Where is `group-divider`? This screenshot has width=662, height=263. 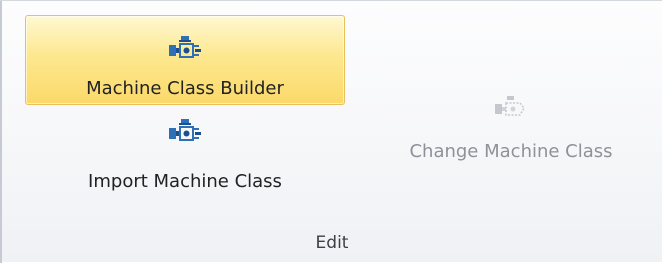
group-divider is located at coordinates (1, 132).